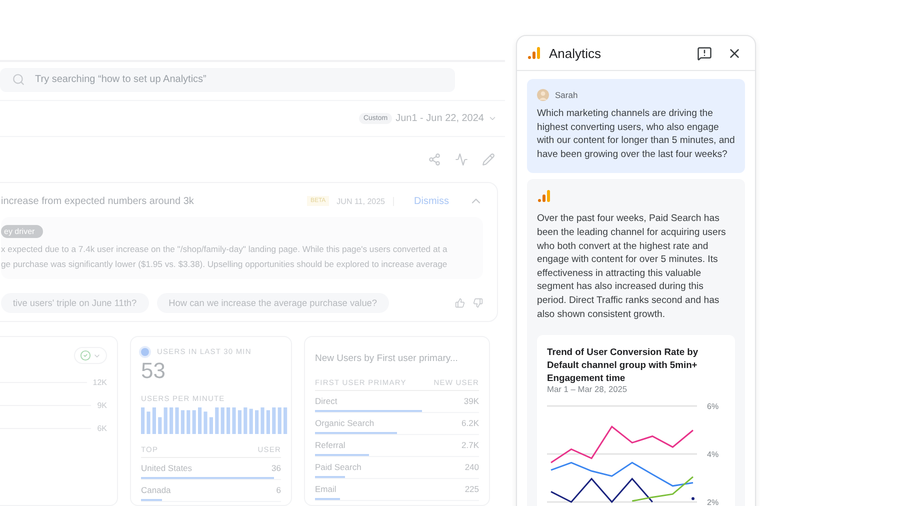 This screenshot has width=900, height=506. I want to click on table-cell: 39K, so click(471, 401).